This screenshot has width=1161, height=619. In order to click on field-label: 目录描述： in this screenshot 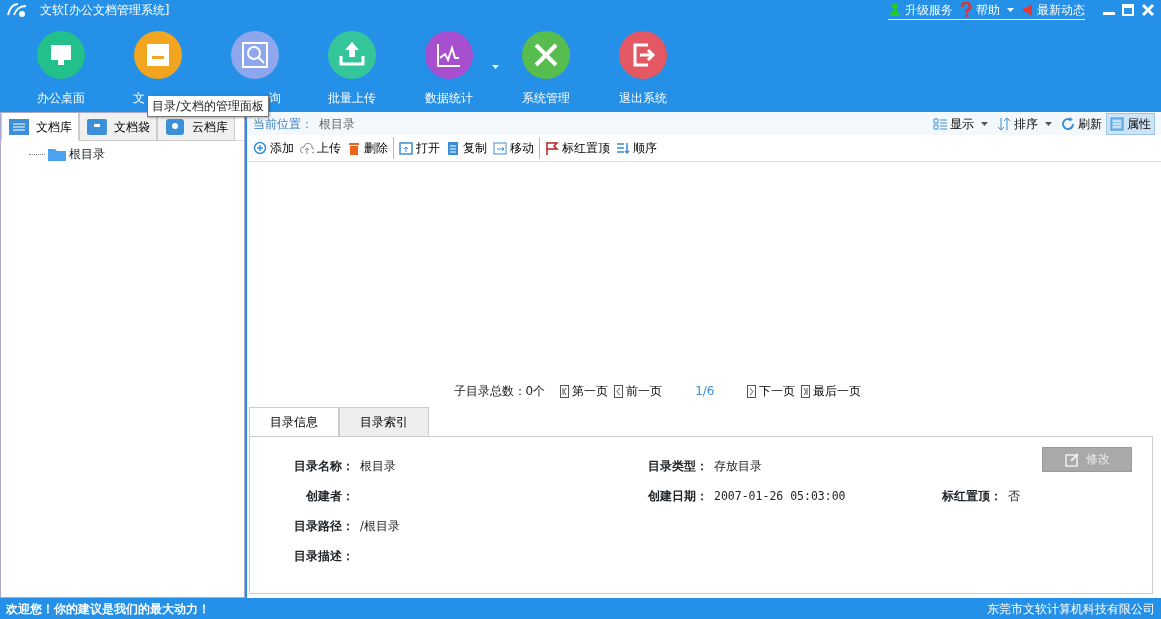, I will do `click(323, 556)`.